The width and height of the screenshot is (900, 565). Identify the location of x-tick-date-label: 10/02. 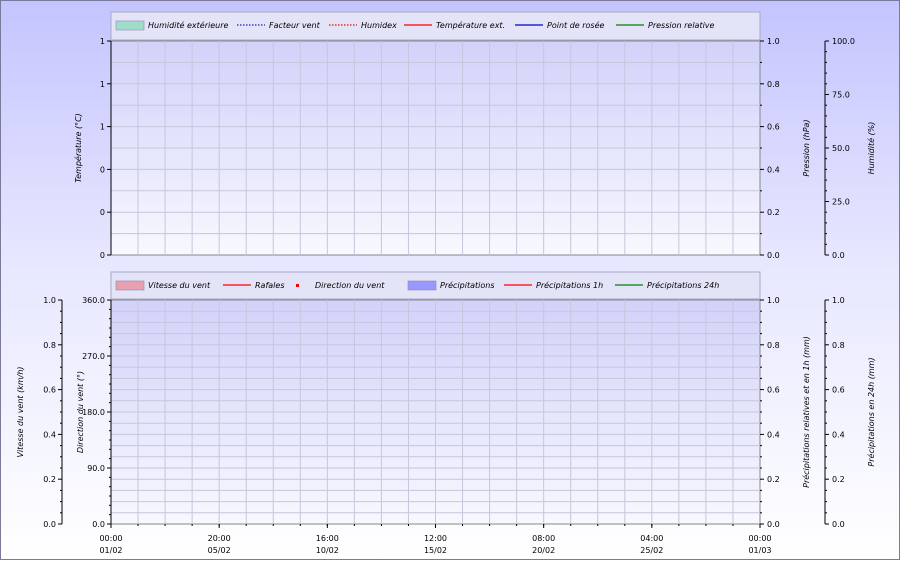
(327, 550).